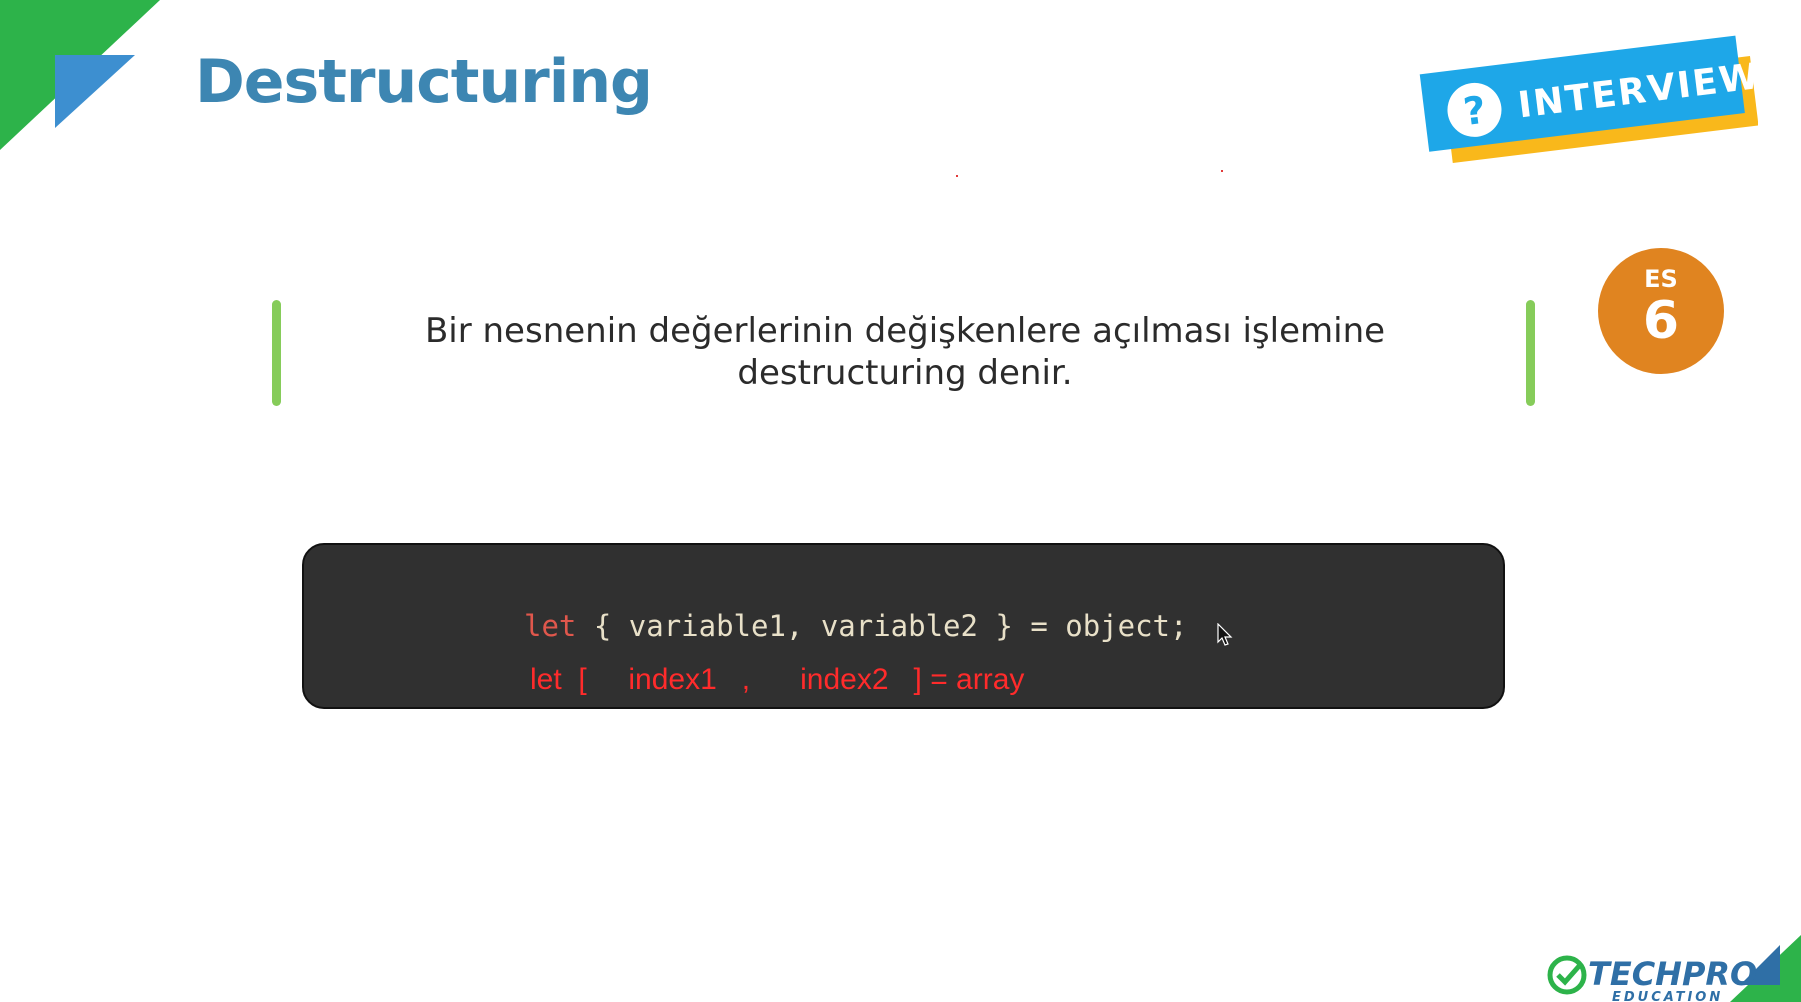  I want to click on es6-badge-number: 6, so click(1661, 321).